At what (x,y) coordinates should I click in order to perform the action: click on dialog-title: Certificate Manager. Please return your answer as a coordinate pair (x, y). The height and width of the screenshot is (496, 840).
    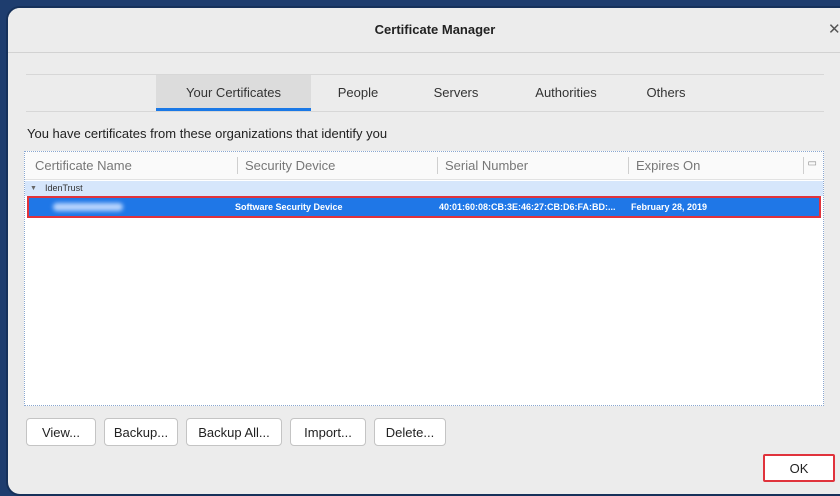
    Looking at the image, I should click on (435, 29).